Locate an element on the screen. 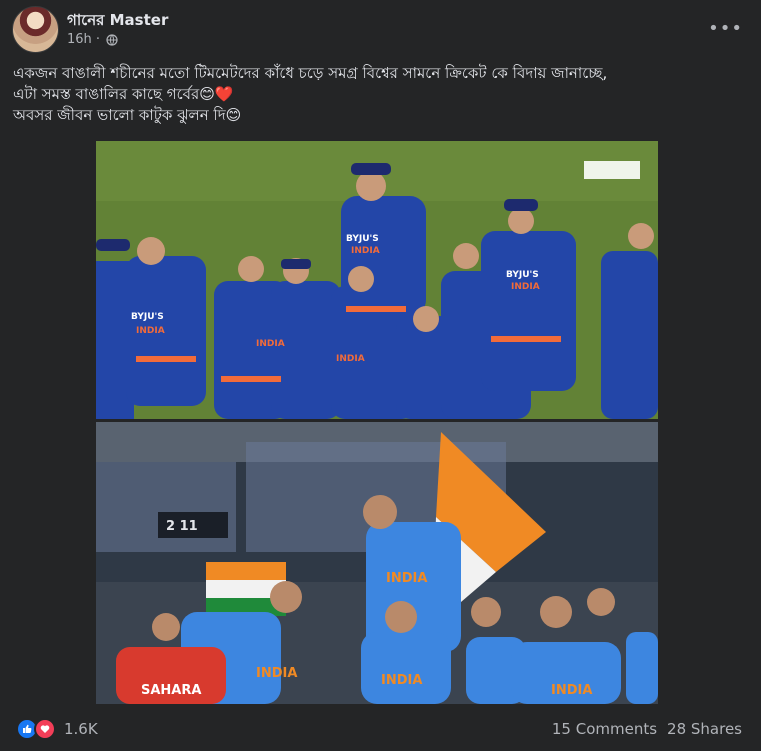 The height and width of the screenshot is (751, 761). comments-count: 15 Comments is located at coordinates (604, 729).